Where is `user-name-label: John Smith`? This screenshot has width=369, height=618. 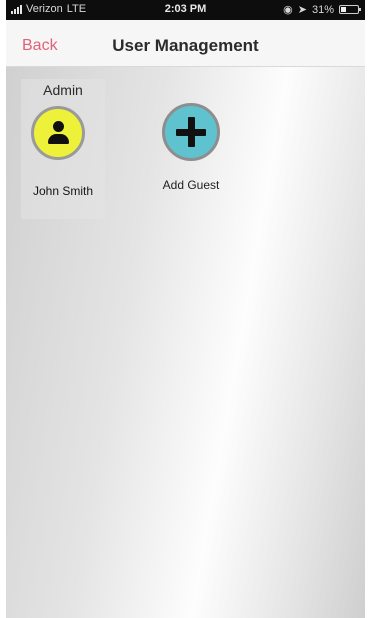
user-name-label: John Smith is located at coordinates (63, 191).